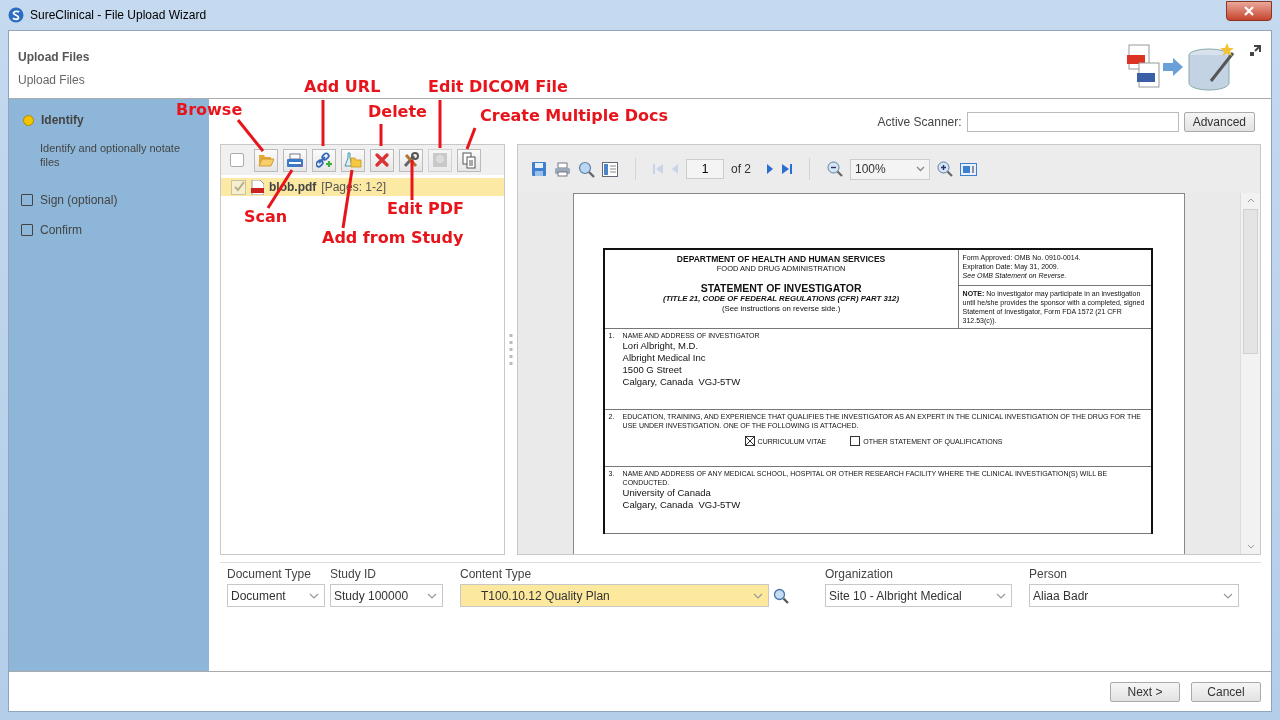  I want to click on fit-page-icon, so click(968, 169).